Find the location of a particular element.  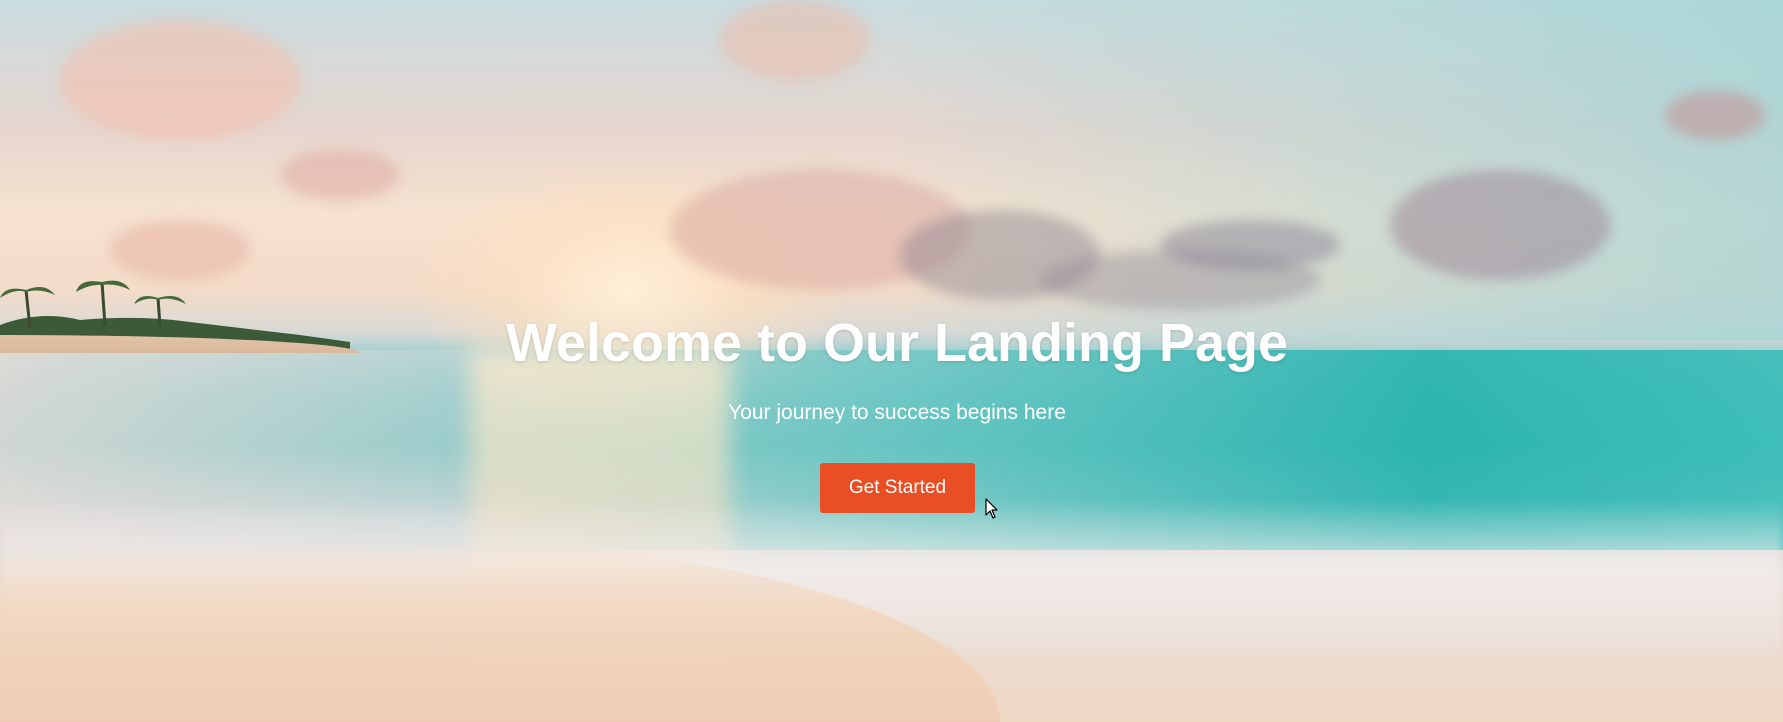

get-started-button: Get Started is located at coordinates (897, 488).